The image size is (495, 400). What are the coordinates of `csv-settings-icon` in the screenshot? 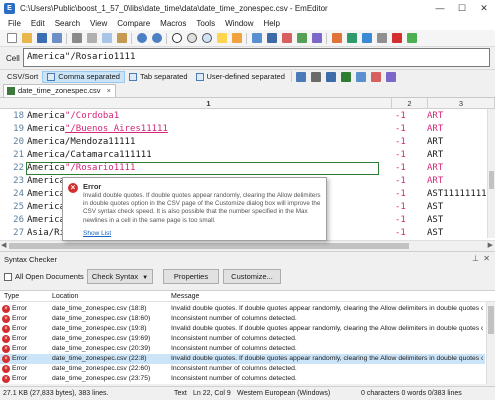 It's located at (301, 76).